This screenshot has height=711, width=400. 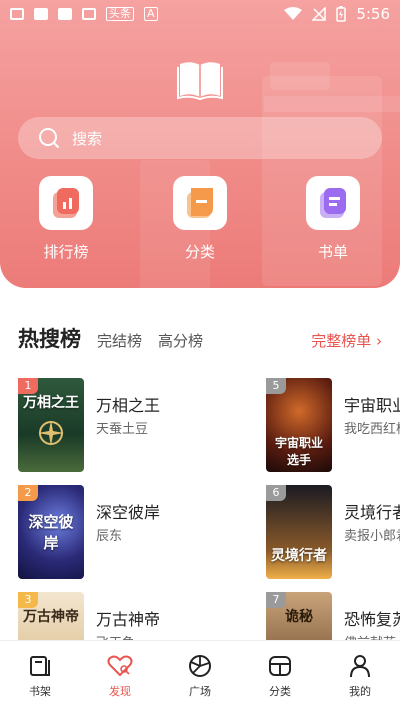 What do you see at coordinates (138, 532) in the screenshot?
I see `book-item: 深空彼岸 2 深空彼岸 辰东` at bounding box center [138, 532].